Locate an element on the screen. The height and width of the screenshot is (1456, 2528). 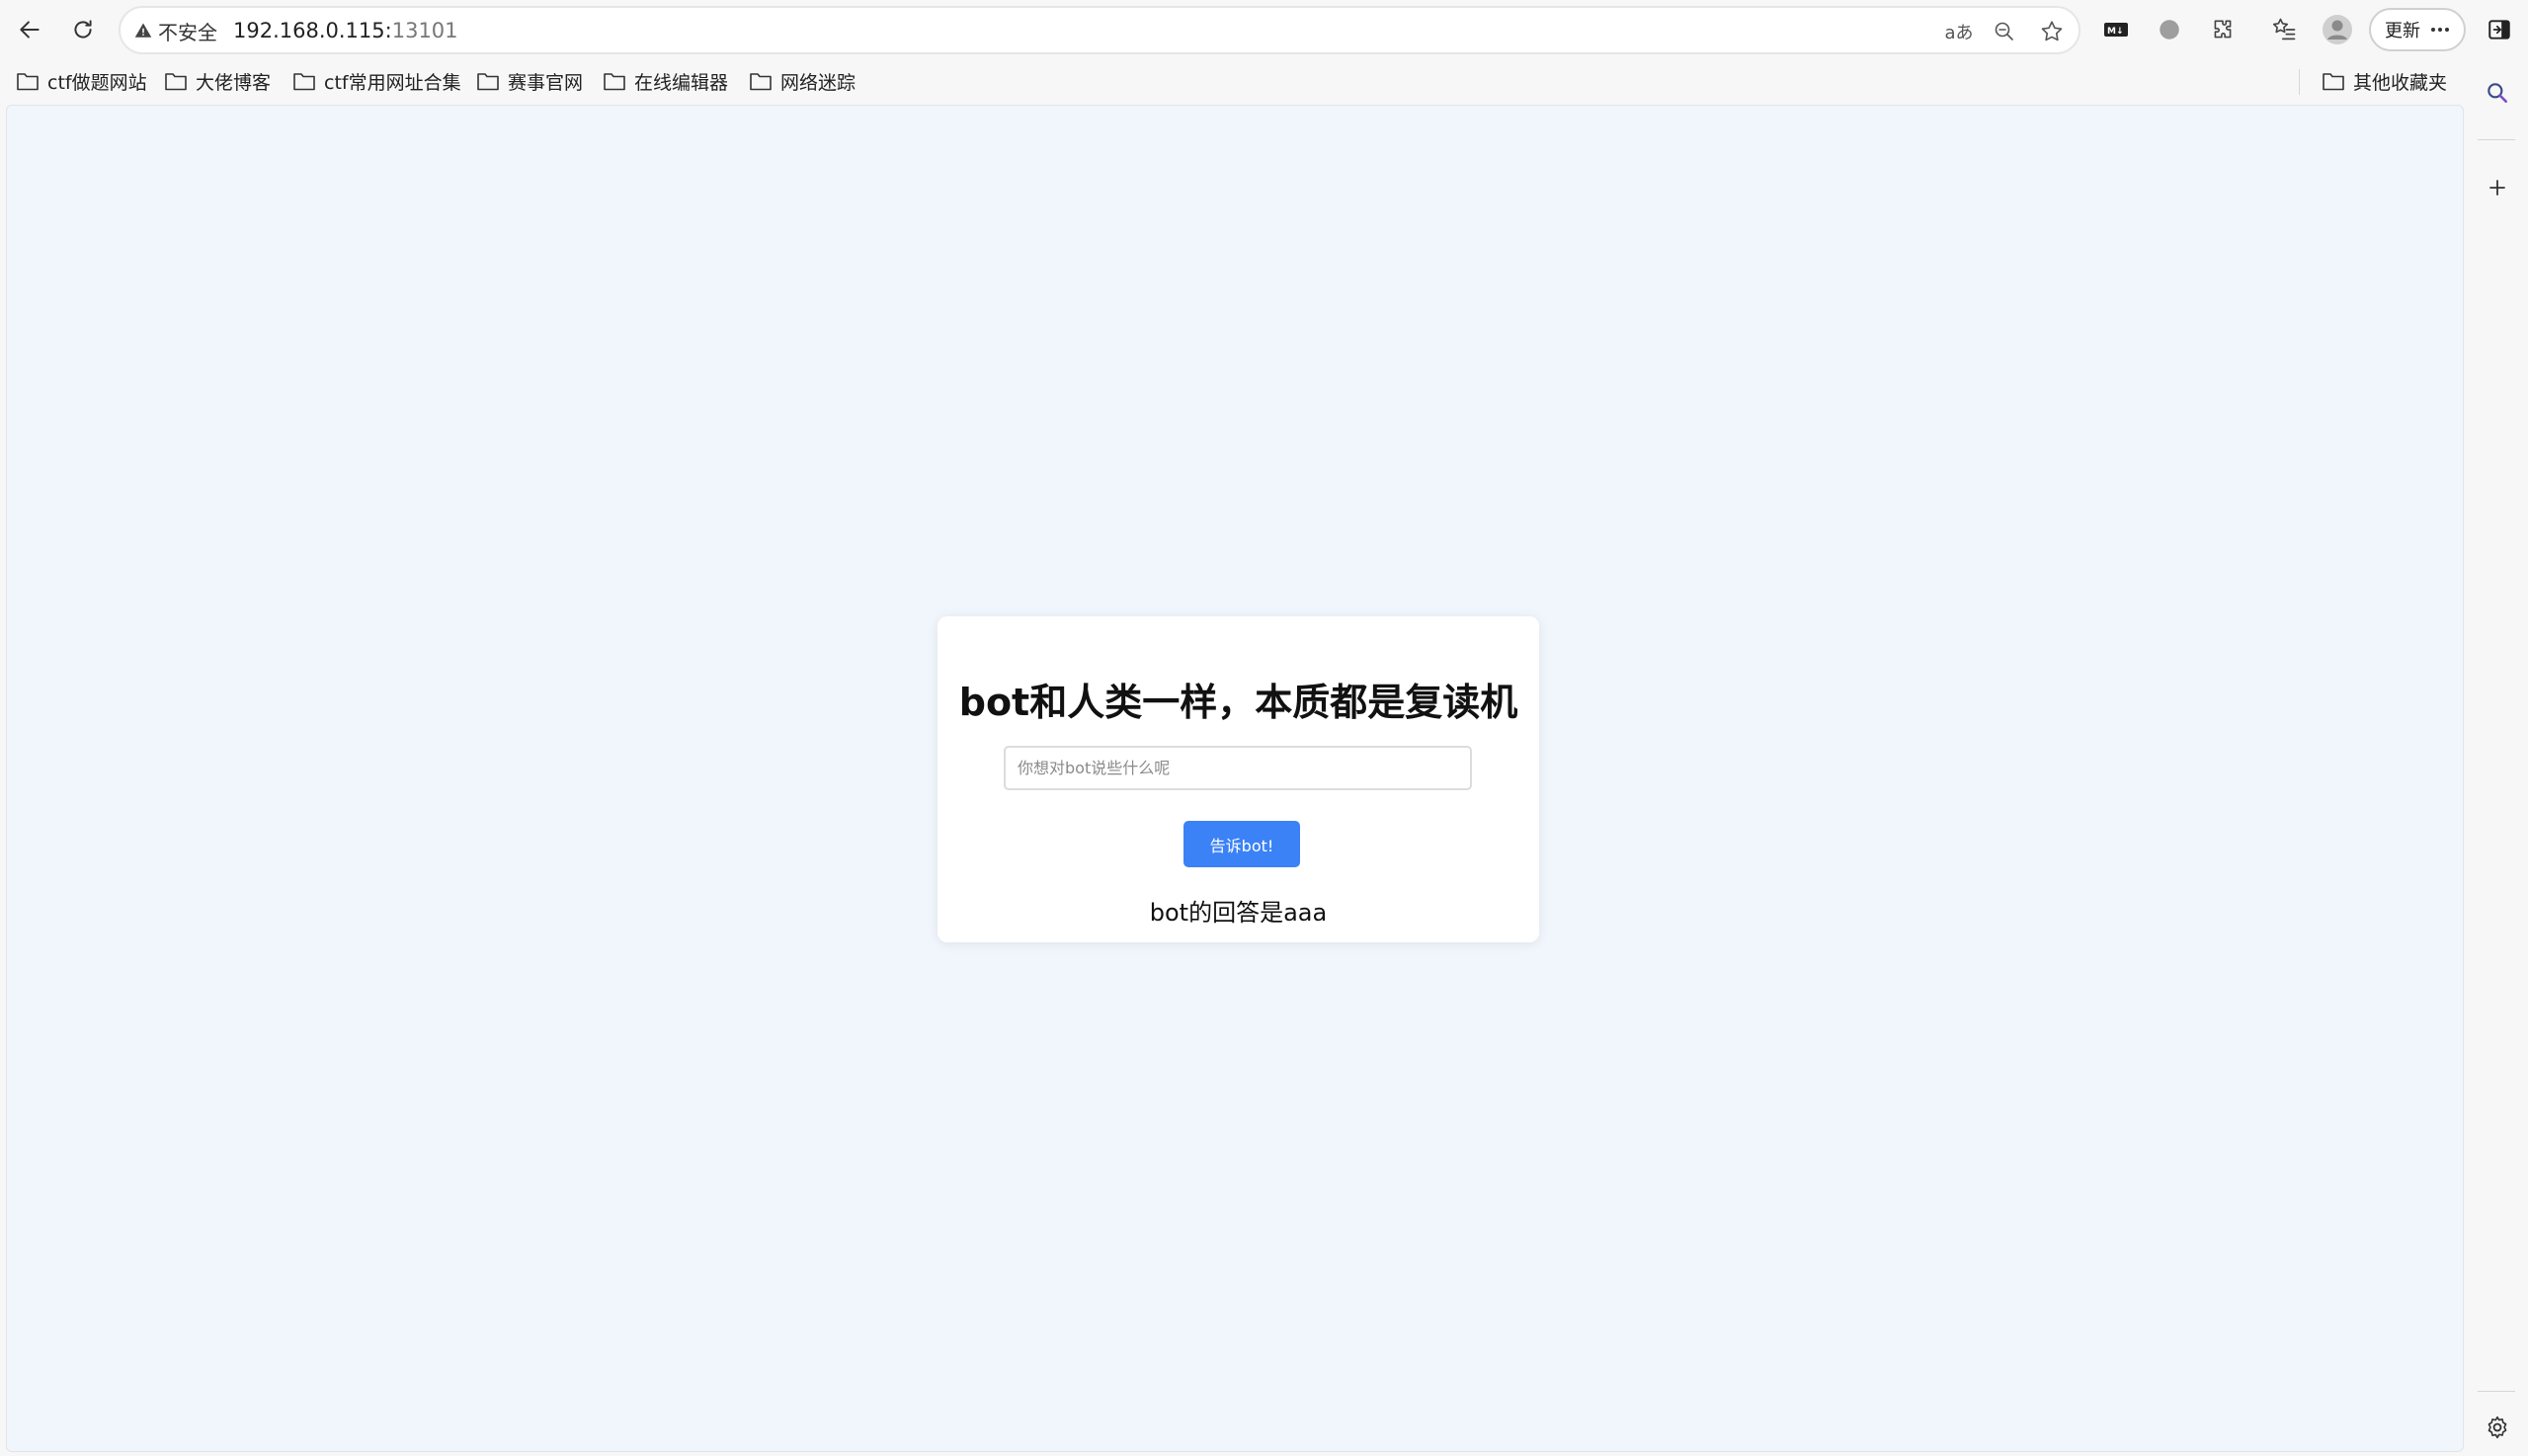
avatar-icon is located at coordinates (2337, 29).